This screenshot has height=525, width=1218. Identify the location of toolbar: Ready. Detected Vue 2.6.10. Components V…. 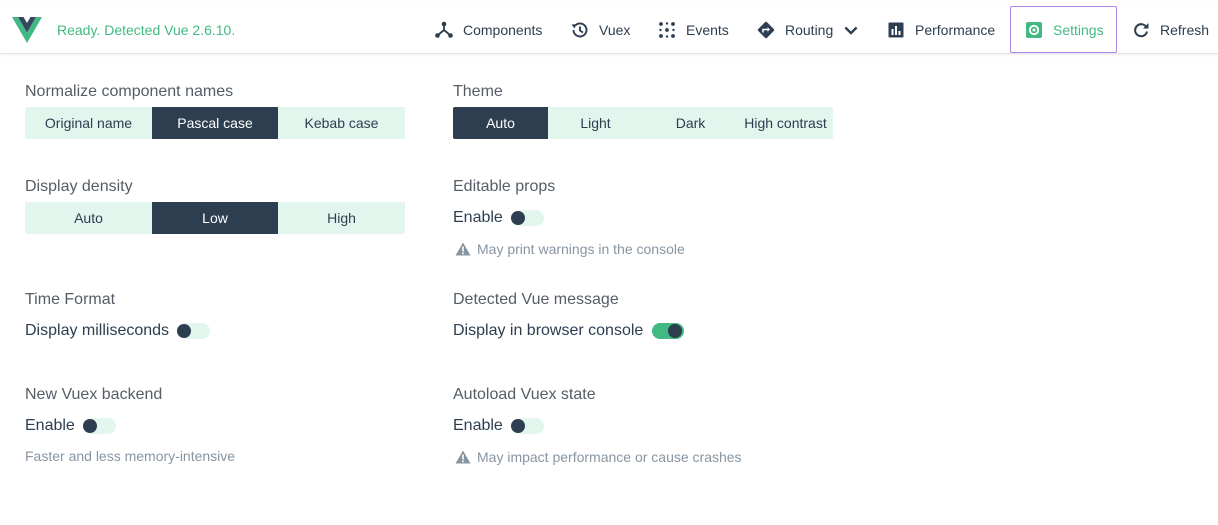
(609, 29).